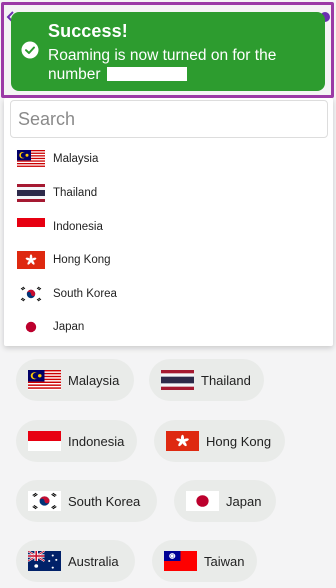 The height and width of the screenshot is (588, 336). What do you see at coordinates (168, 192) in the screenshot?
I see `dropdown-item-thailand: Thailand` at bounding box center [168, 192].